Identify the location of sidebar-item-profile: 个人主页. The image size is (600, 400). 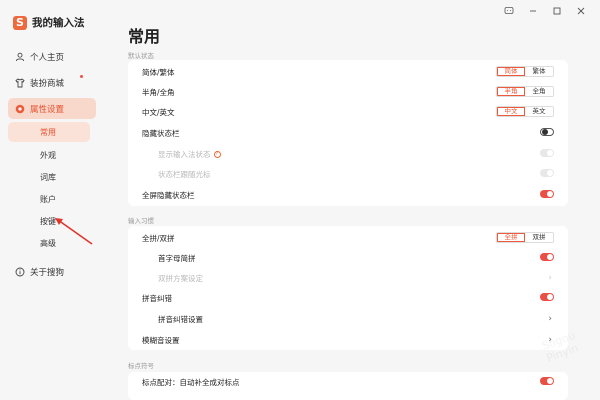
(52, 56).